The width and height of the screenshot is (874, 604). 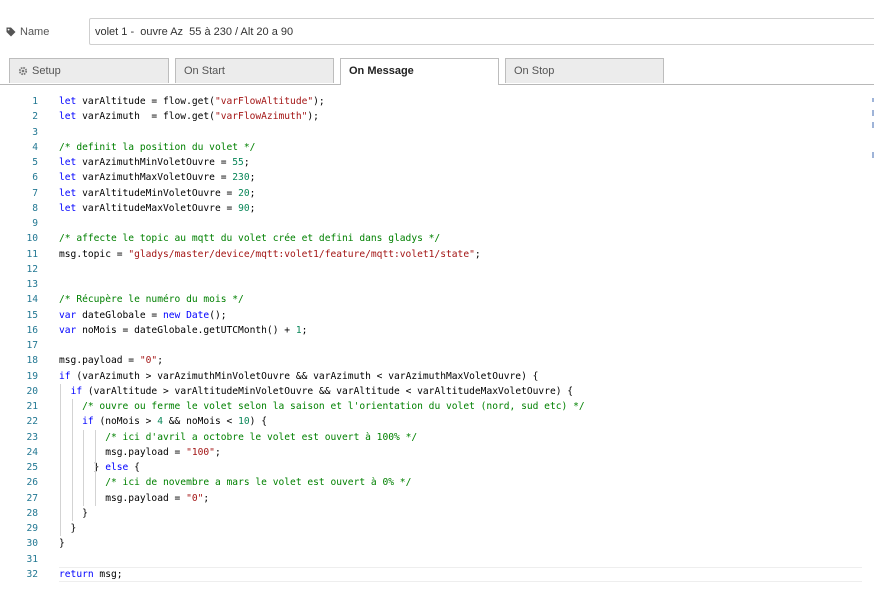 What do you see at coordinates (35, 101) in the screenshot?
I see `line-number: 1` at bounding box center [35, 101].